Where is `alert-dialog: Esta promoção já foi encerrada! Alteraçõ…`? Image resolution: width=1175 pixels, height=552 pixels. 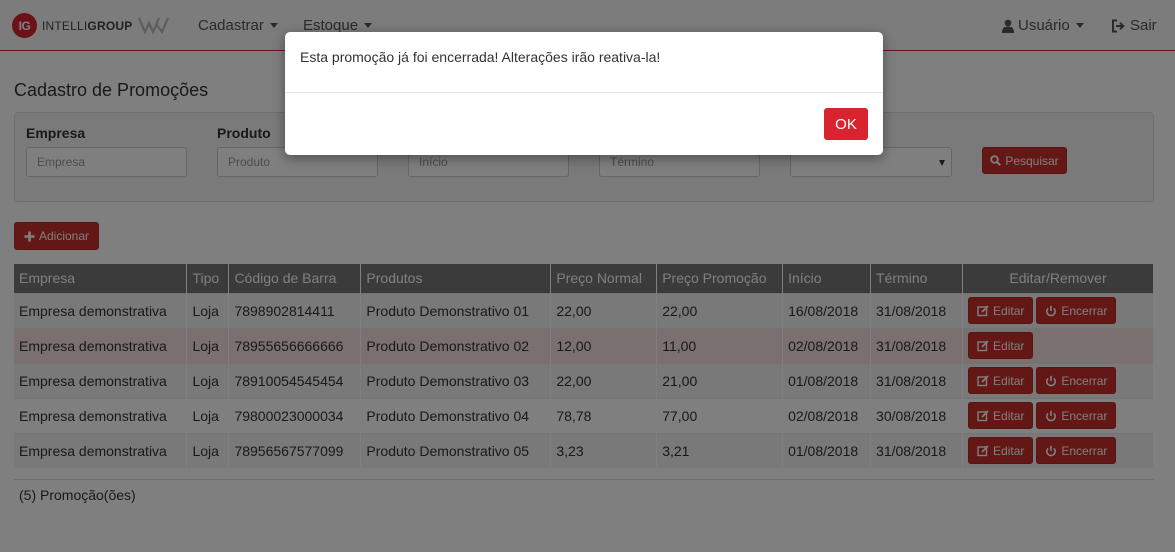 alert-dialog: Esta promoção já foi encerrada! Alteraçõ… is located at coordinates (584, 93).